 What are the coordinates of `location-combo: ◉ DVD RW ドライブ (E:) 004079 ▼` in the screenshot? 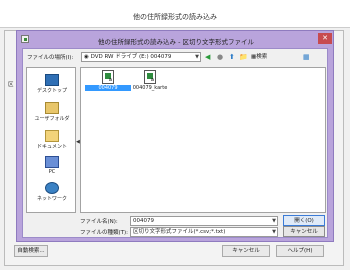 It's located at (141, 57).